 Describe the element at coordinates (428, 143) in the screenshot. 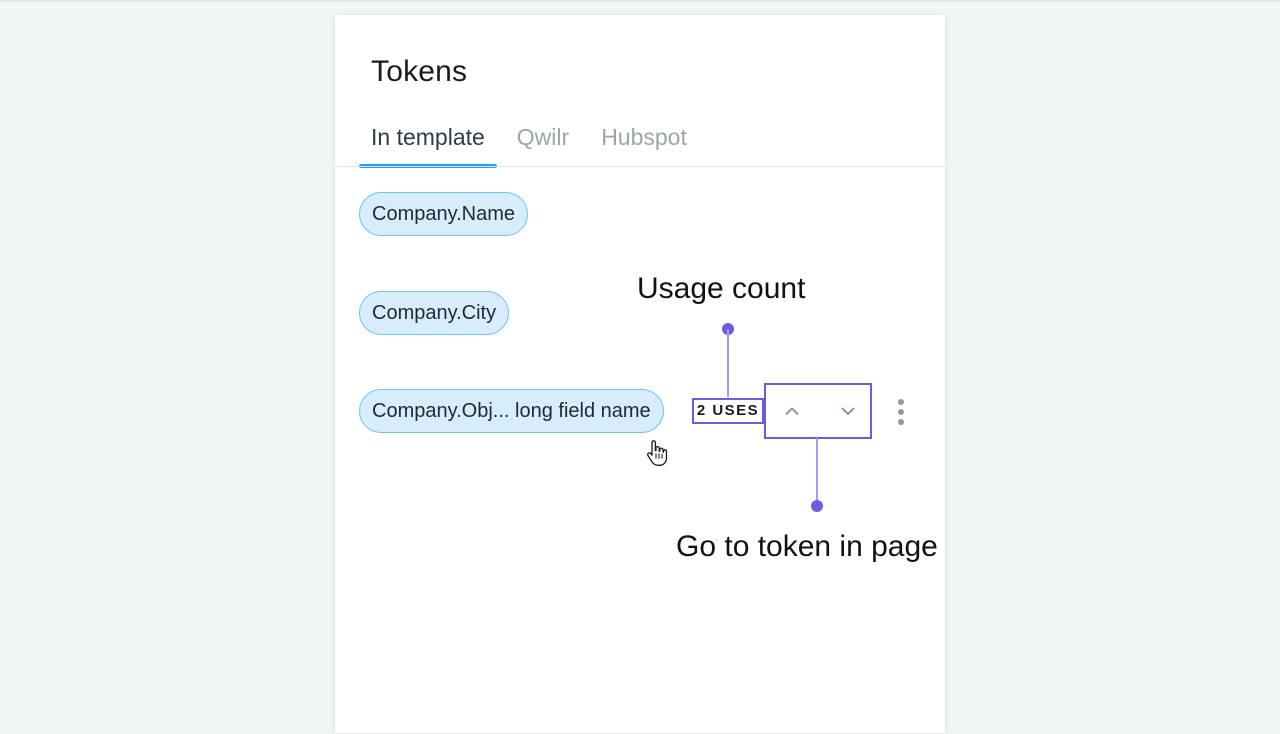

I see `tab-in-template: In template` at that location.